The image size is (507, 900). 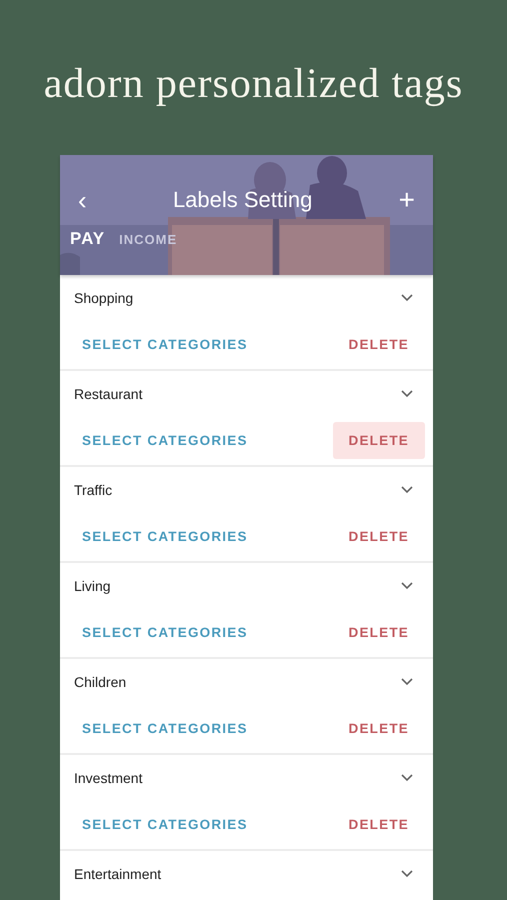 What do you see at coordinates (242, 200) in the screenshot?
I see `screen-title: Labels Setting` at bounding box center [242, 200].